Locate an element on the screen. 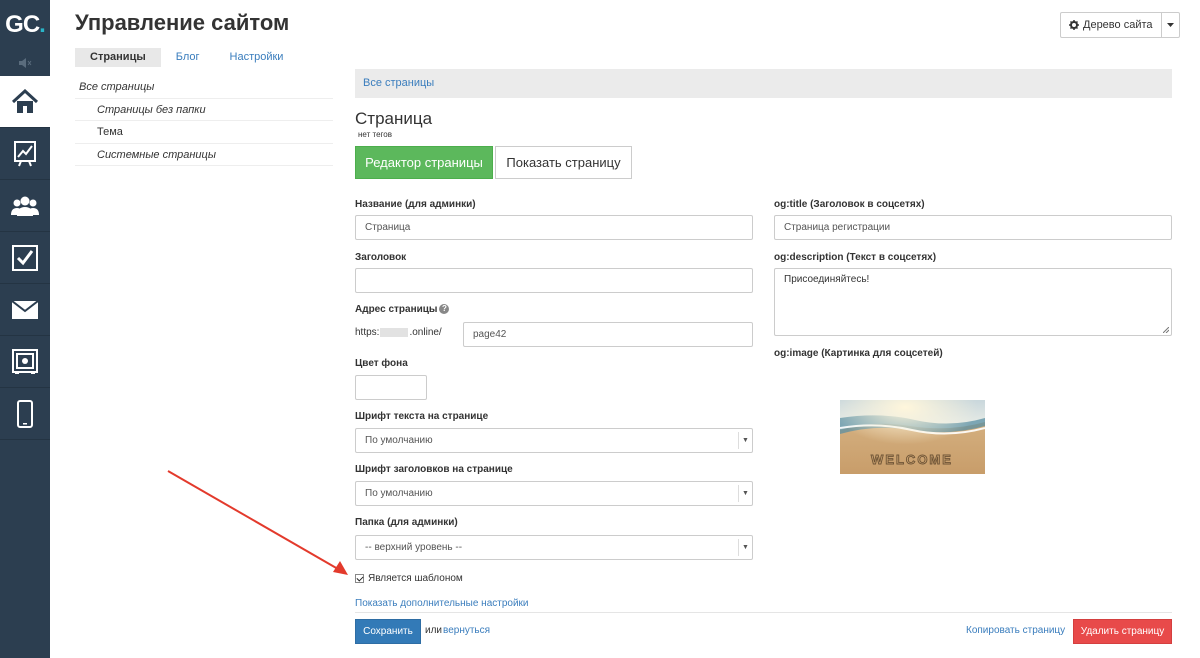  url-prefix-end: .online/ is located at coordinates (425, 332).